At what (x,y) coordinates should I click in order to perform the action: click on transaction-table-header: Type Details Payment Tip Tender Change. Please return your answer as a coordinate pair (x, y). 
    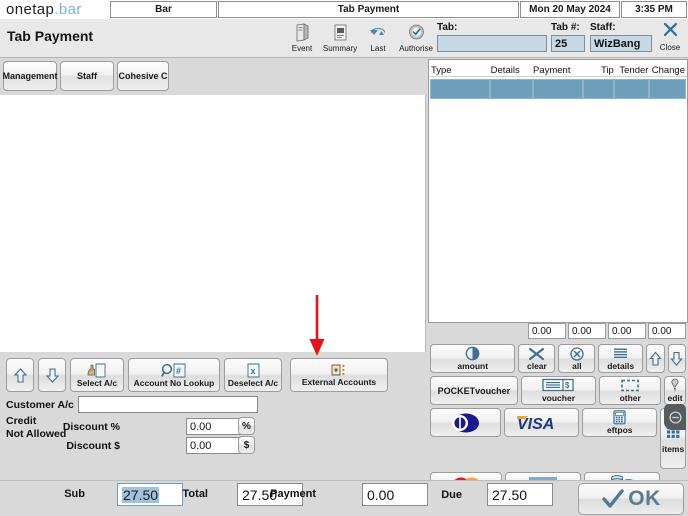
    Looking at the image, I should click on (558, 68).